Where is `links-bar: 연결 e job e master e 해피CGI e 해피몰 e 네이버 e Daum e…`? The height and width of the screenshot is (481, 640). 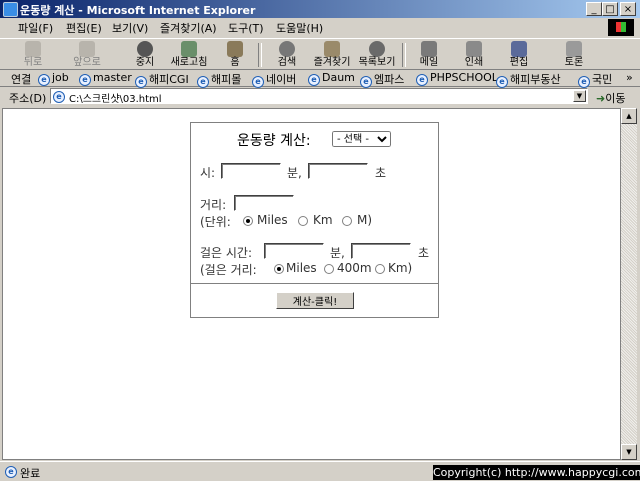 links-bar: 연결 e job e master e 해피CGI e 해피몰 e 네이버 e Daum e… is located at coordinates (320, 79).